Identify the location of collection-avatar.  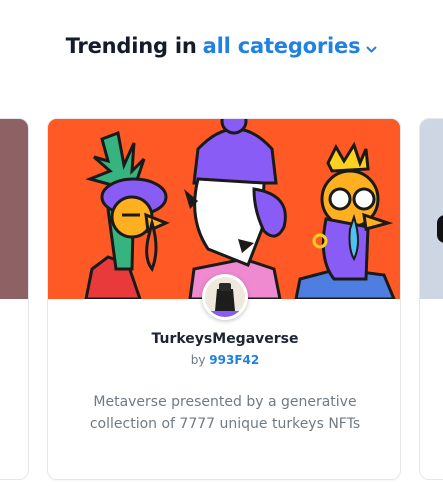
(225, 297).